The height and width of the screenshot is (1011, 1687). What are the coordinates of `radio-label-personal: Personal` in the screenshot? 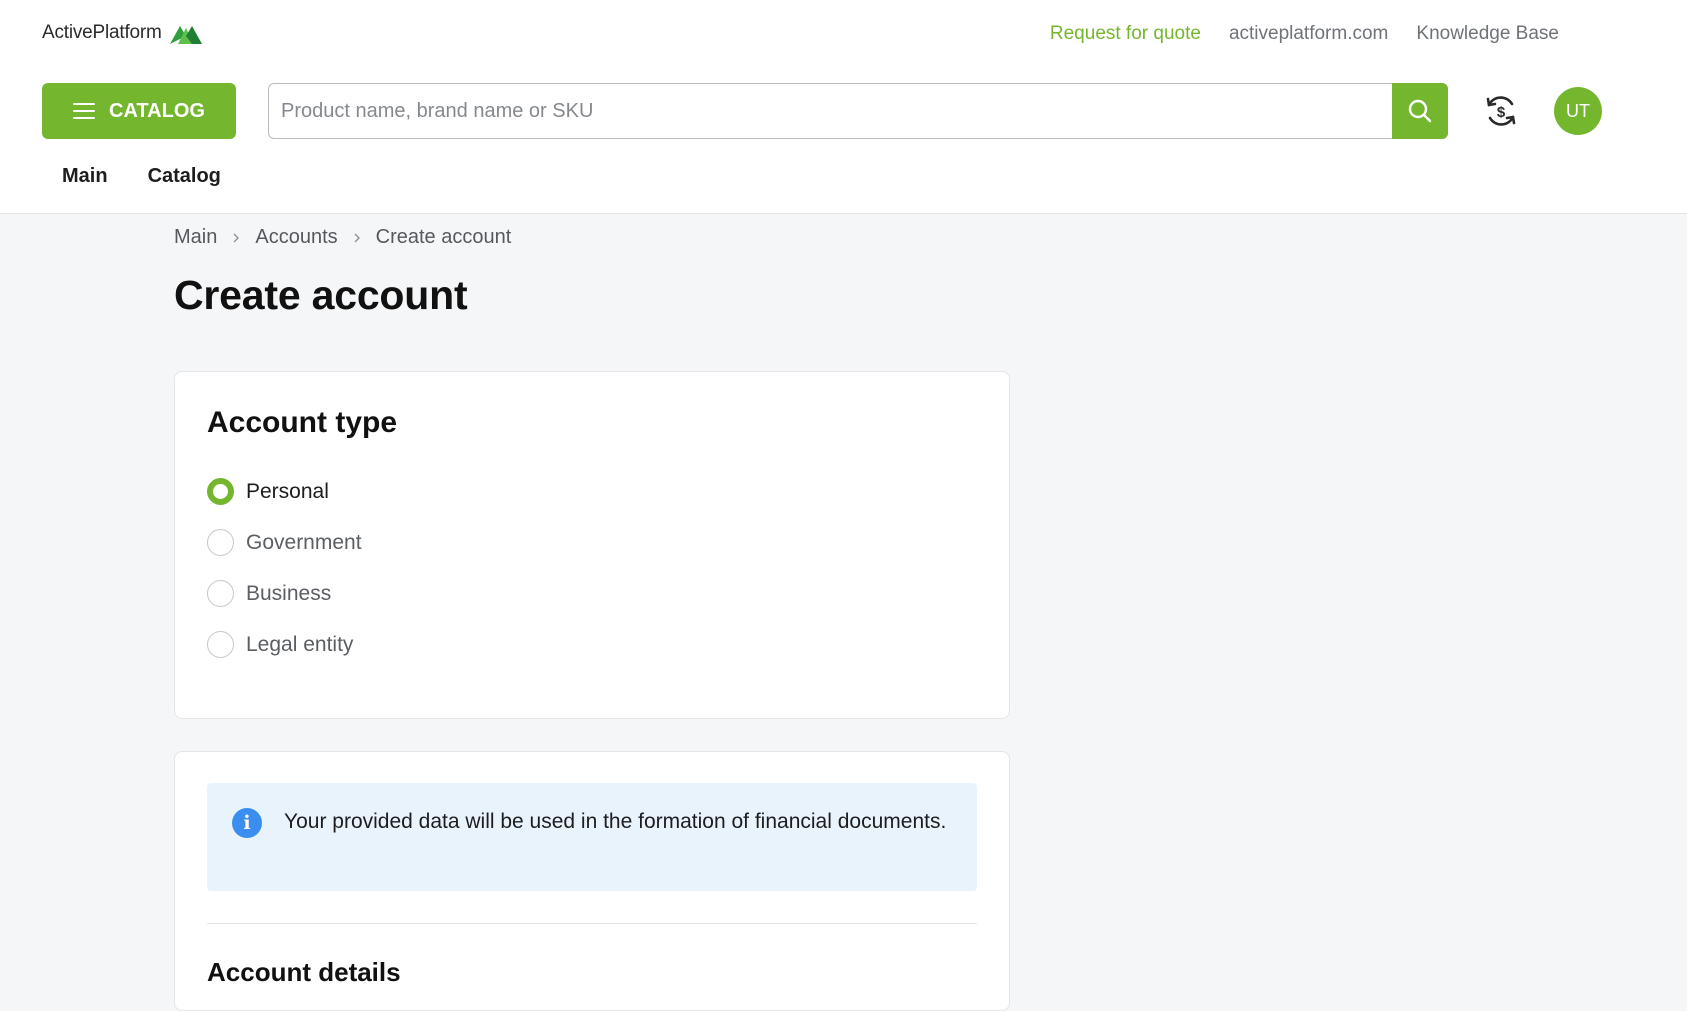 It's located at (287, 491).